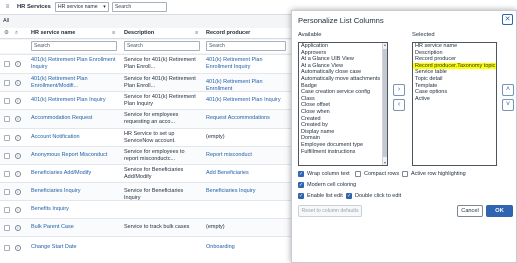  Describe the element at coordinates (343, 53) in the screenshot. I see `available-column-option: Approvers` at that location.